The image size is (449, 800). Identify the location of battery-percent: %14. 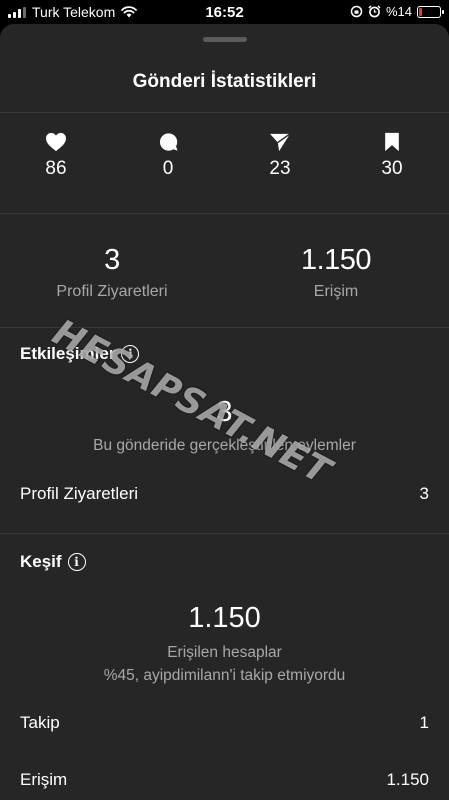
(398, 11).